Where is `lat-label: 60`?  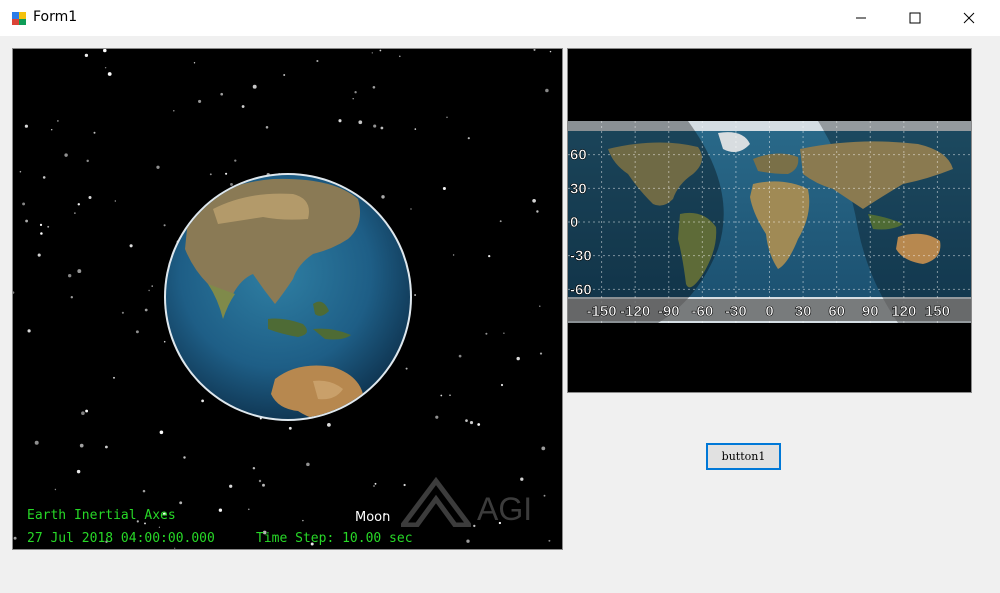
lat-label: 60 is located at coordinates (578, 155).